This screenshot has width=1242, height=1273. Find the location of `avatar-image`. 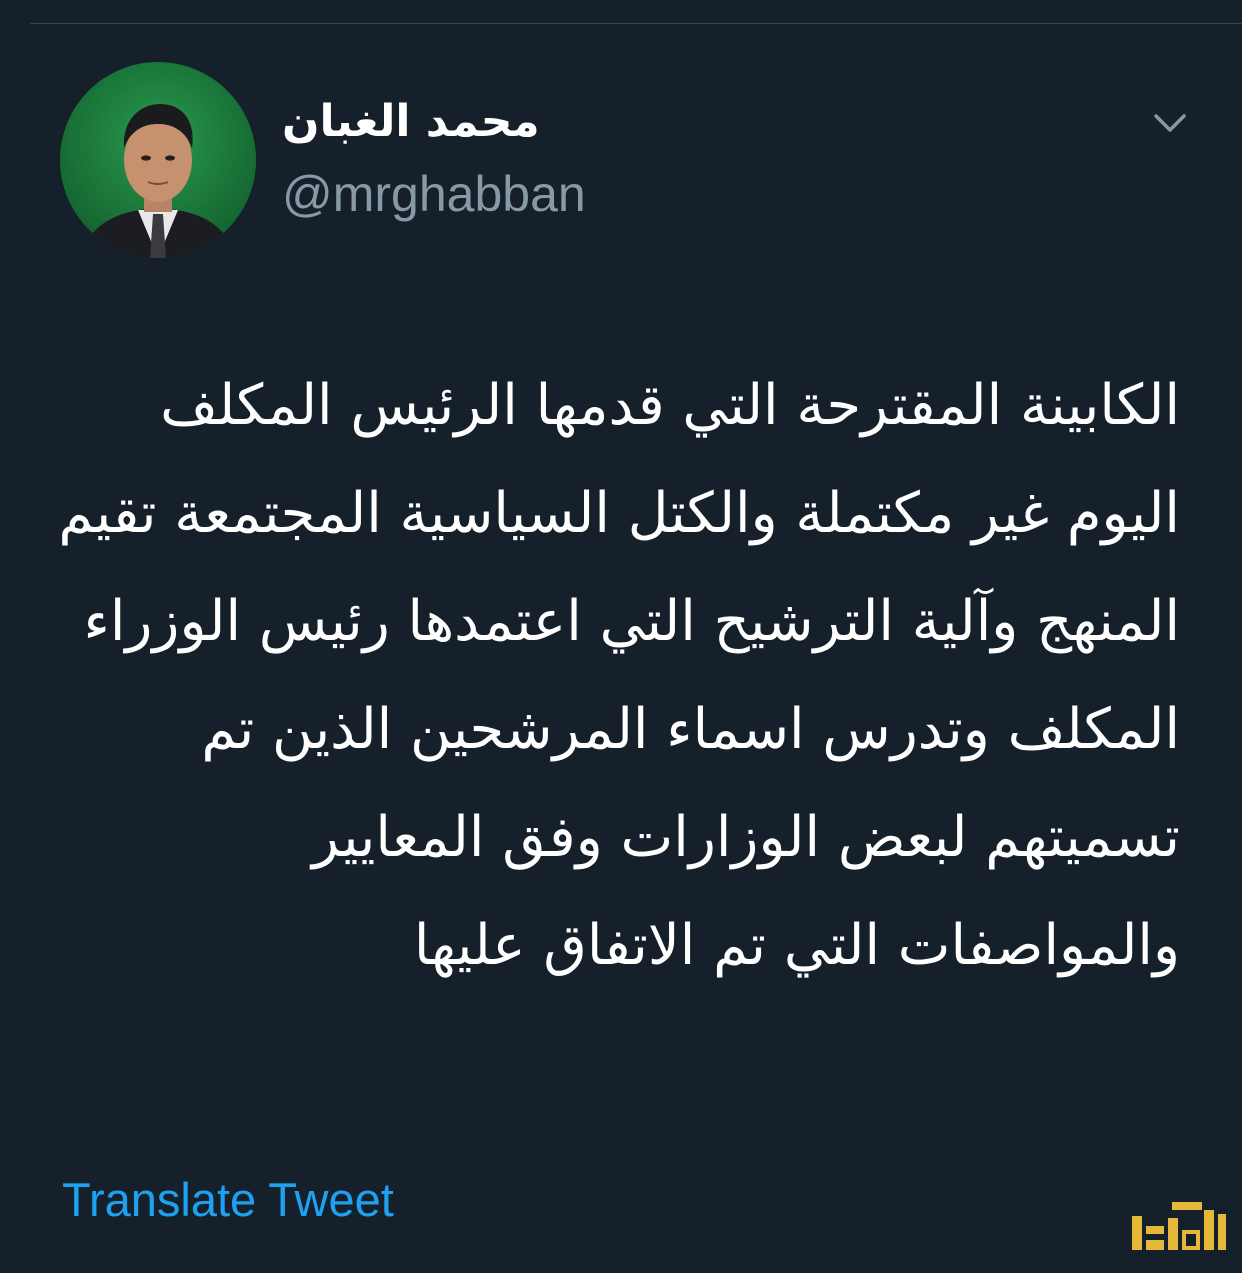

avatar-image is located at coordinates (158, 160).